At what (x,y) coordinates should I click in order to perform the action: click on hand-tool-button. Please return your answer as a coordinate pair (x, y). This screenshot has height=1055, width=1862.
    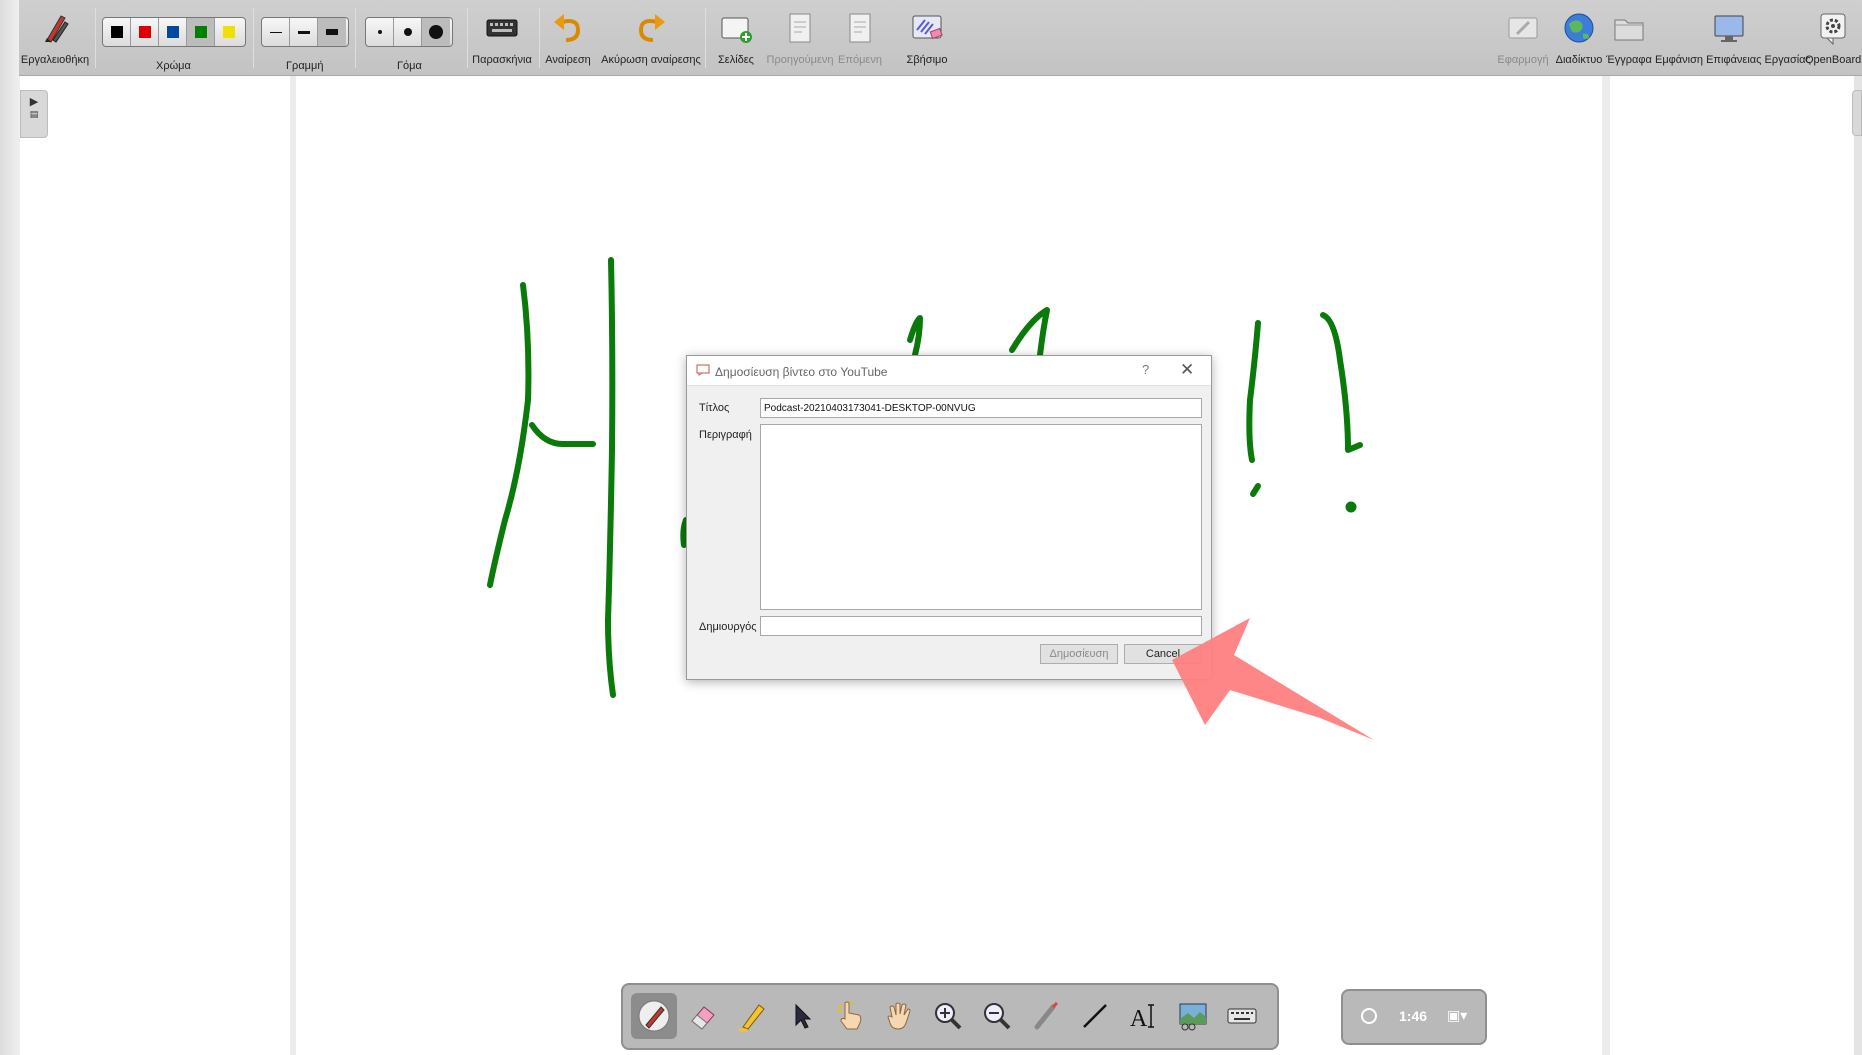
    Looking at the image, I should click on (899, 1016).